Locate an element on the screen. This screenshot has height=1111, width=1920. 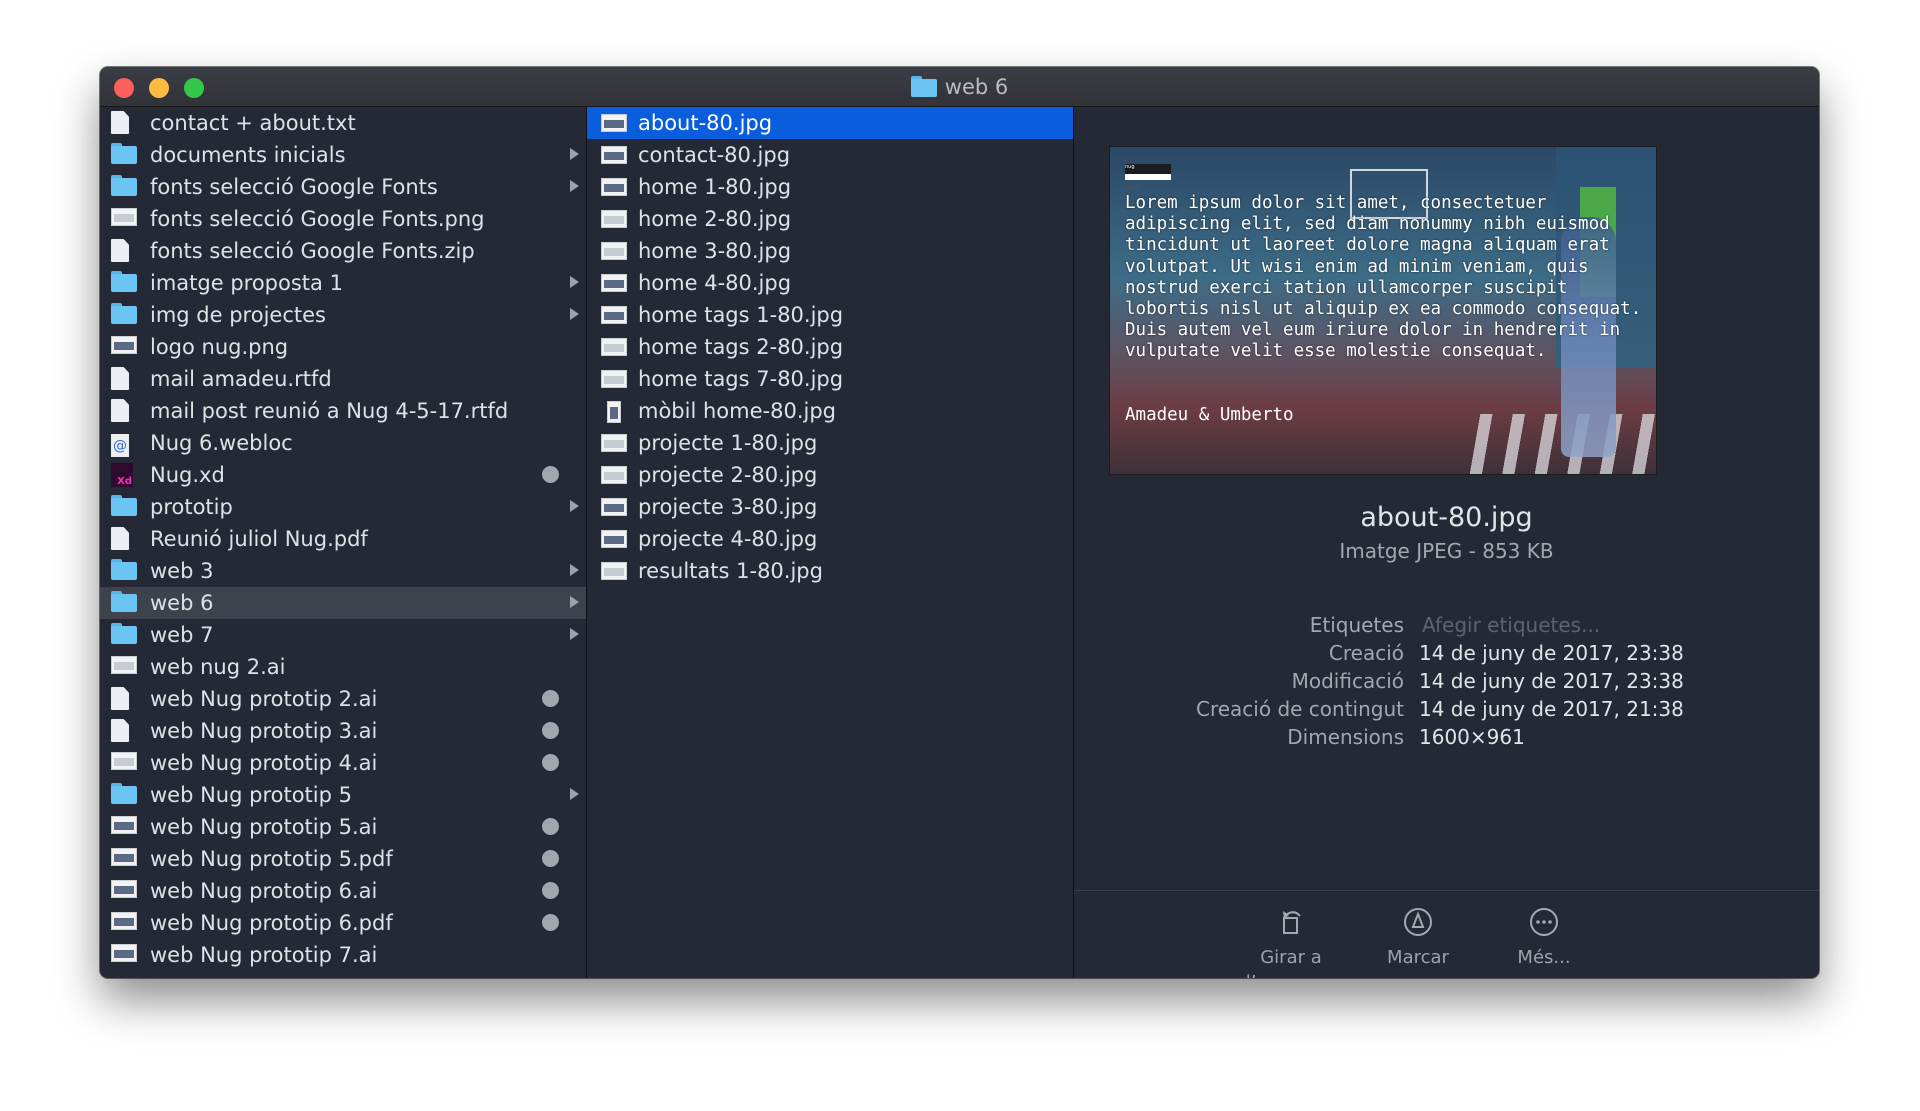
list-item-label: fonts selecció Google Fonts.zip is located at coordinates (312, 251).